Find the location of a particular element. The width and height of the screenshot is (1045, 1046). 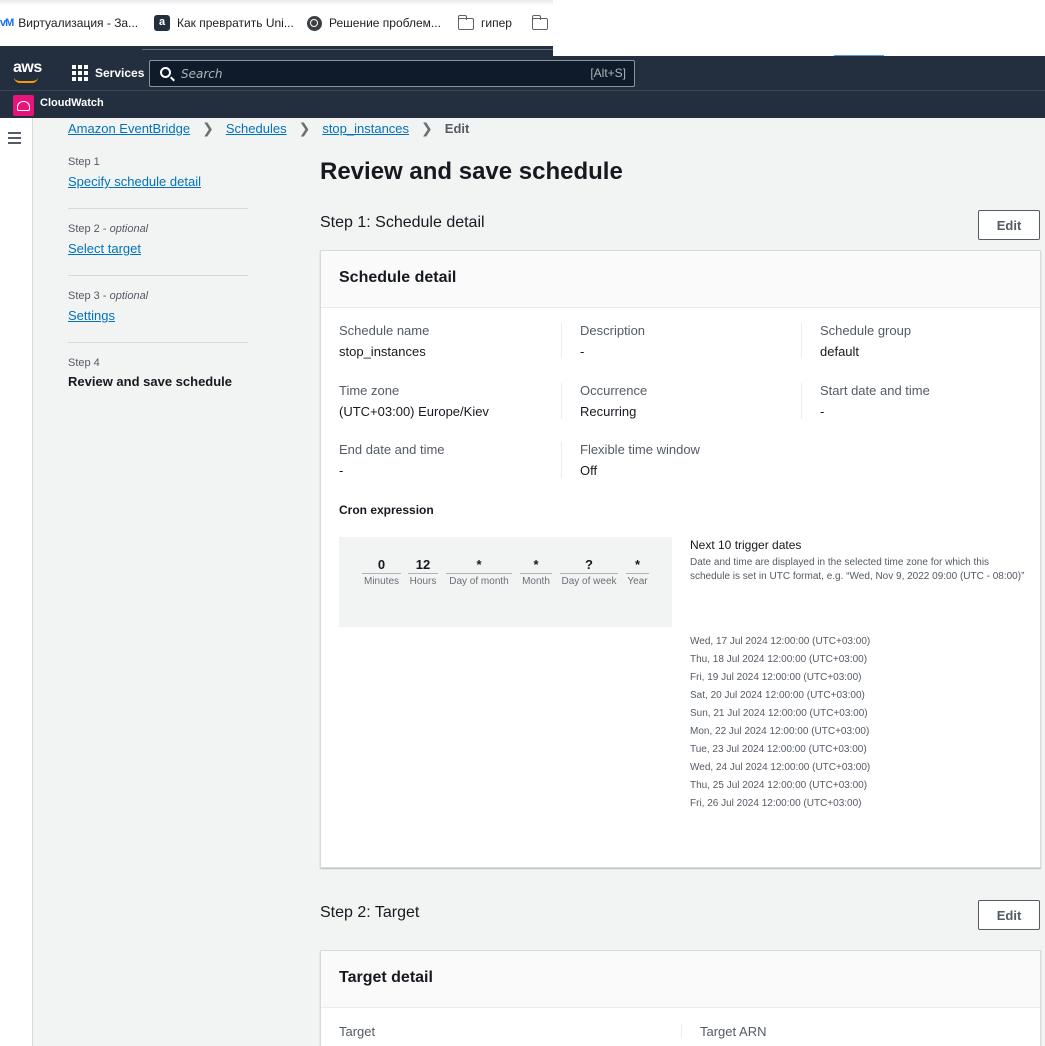

trigger-date: Thu, 18 Jul 2024 12:00:00 (UTC+03:00) is located at coordinates (779, 659).